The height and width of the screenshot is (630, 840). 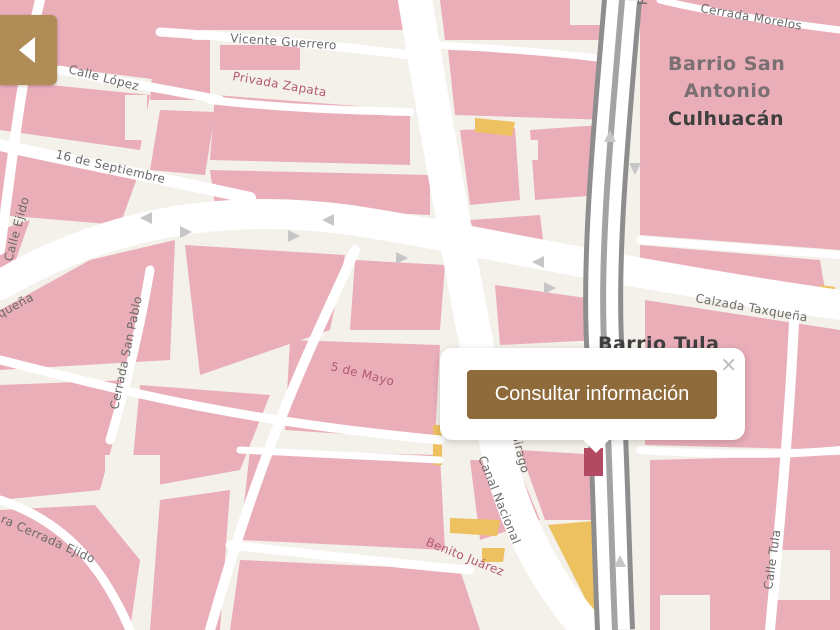 I want to click on close-icon: ×, so click(x=728, y=364).